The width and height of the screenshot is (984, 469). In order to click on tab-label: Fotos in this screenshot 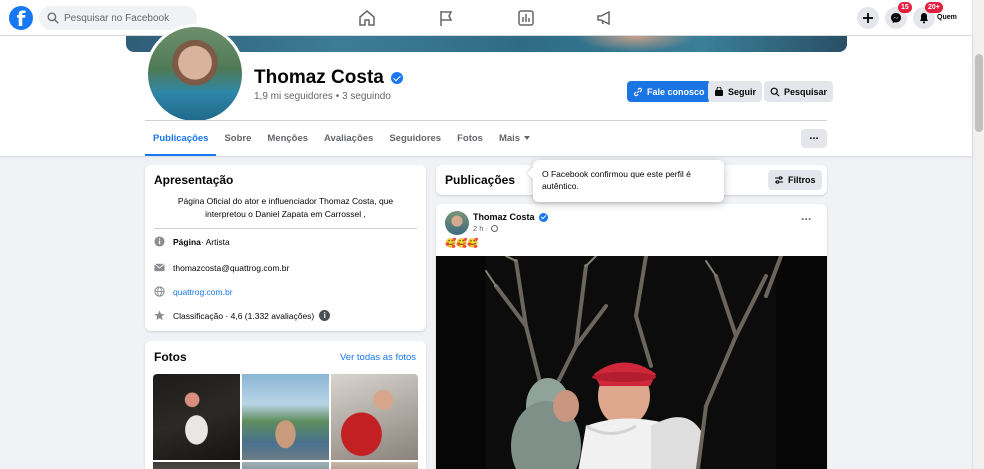, I will do `click(470, 138)`.